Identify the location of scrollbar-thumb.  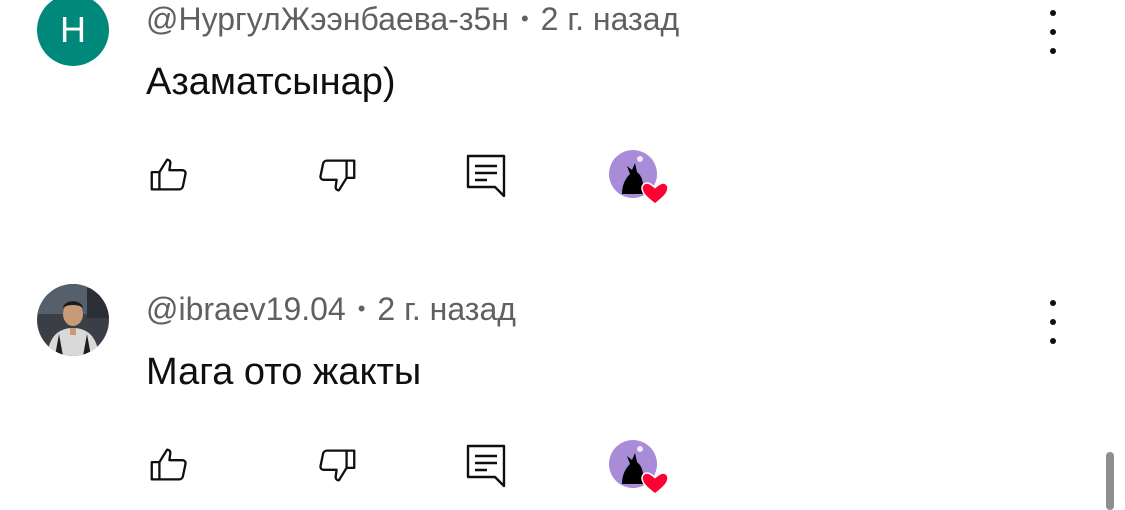
(1110, 481).